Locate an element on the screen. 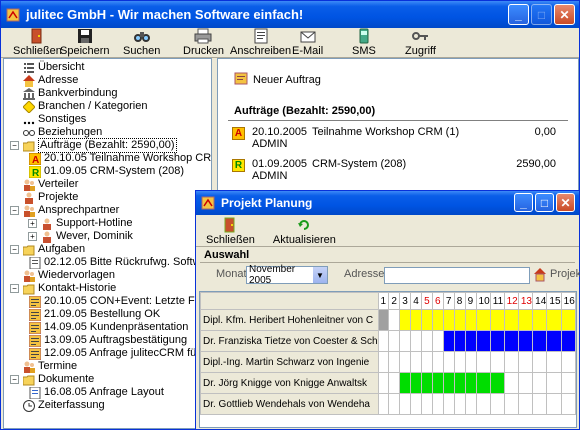  tree-item: A 20.10.05 Teilnahme Workshop CRM (1) is located at coordinates (107, 158).